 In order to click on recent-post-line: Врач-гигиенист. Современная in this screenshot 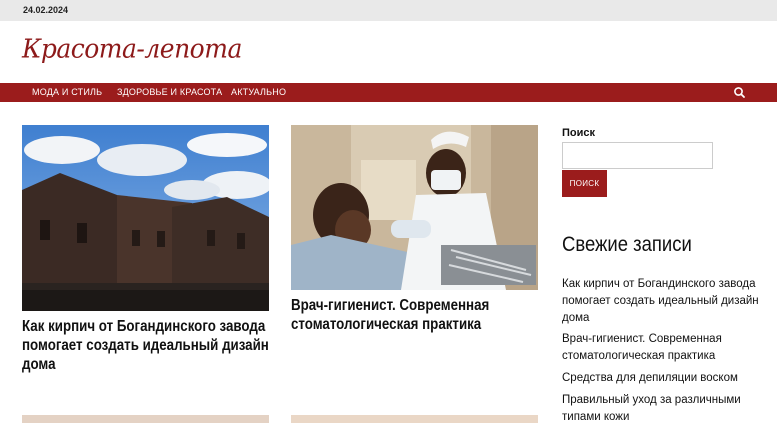, I will do `click(662, 339)`.